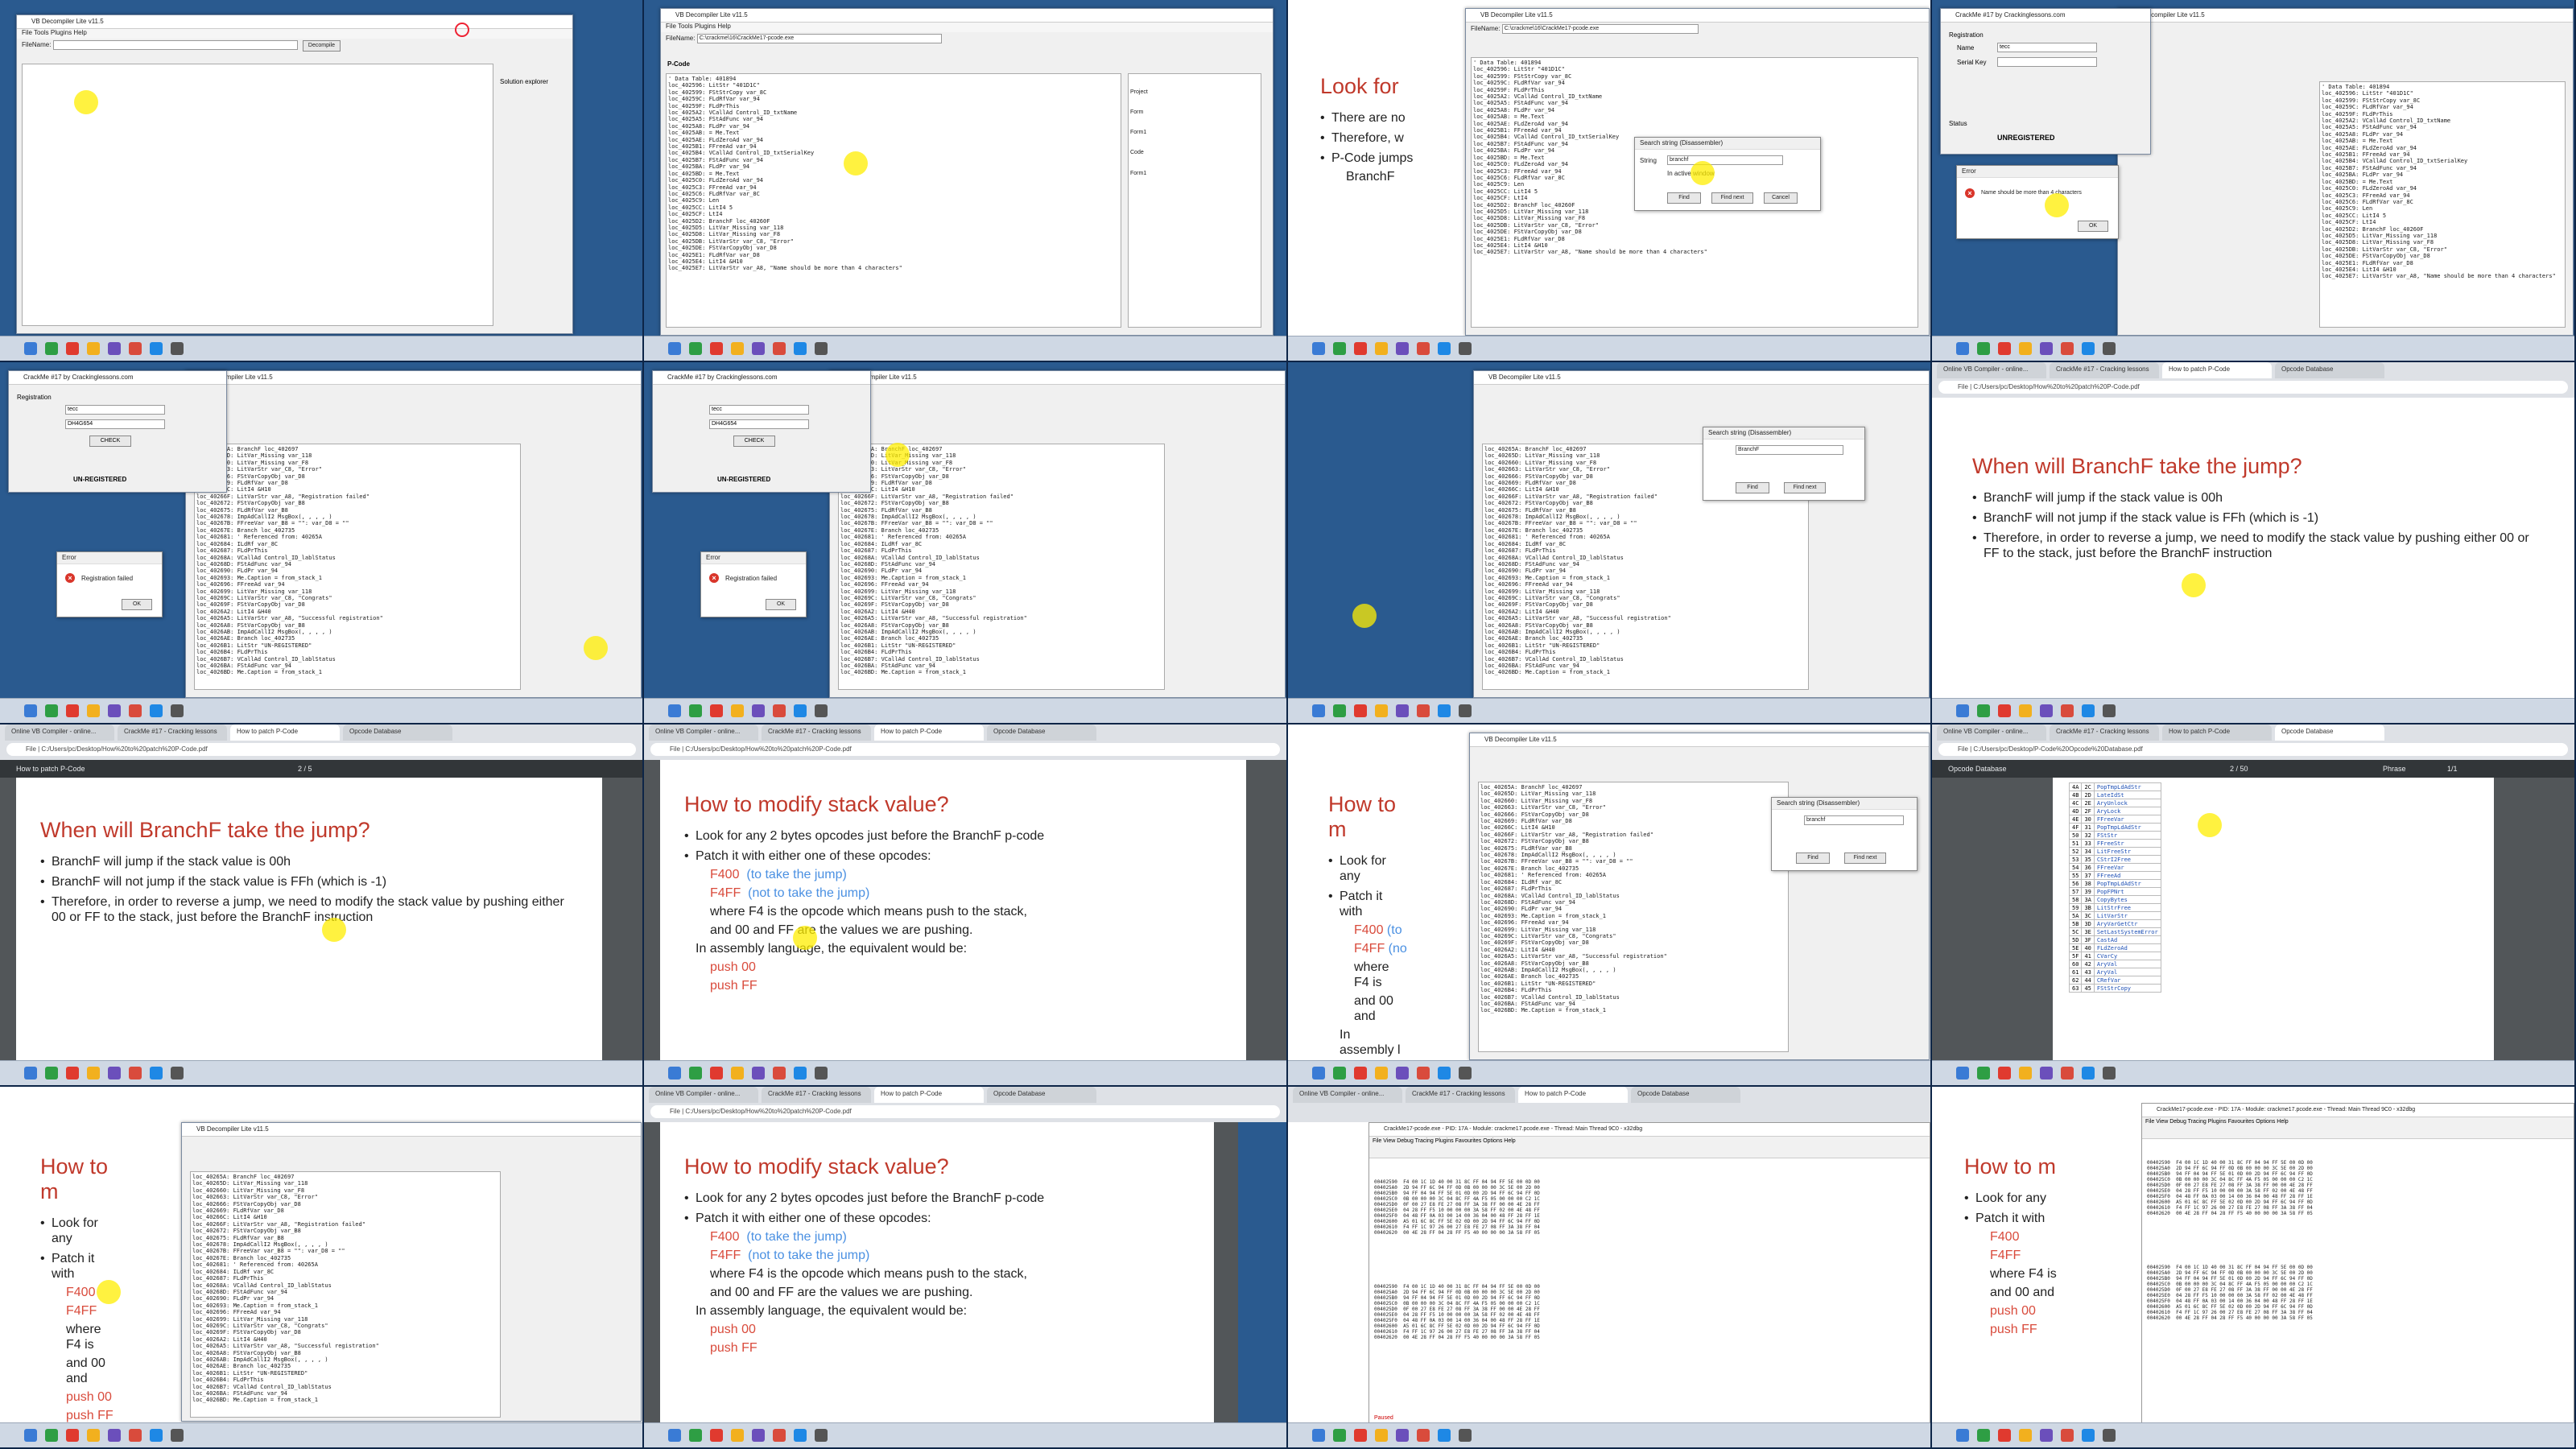 The height and width of the screenshot is (1449, 2576). What do you see at coordinates (1725, 160) in the screenshot?
I see `search-input: branchf` at bounding box center [1725, 160].